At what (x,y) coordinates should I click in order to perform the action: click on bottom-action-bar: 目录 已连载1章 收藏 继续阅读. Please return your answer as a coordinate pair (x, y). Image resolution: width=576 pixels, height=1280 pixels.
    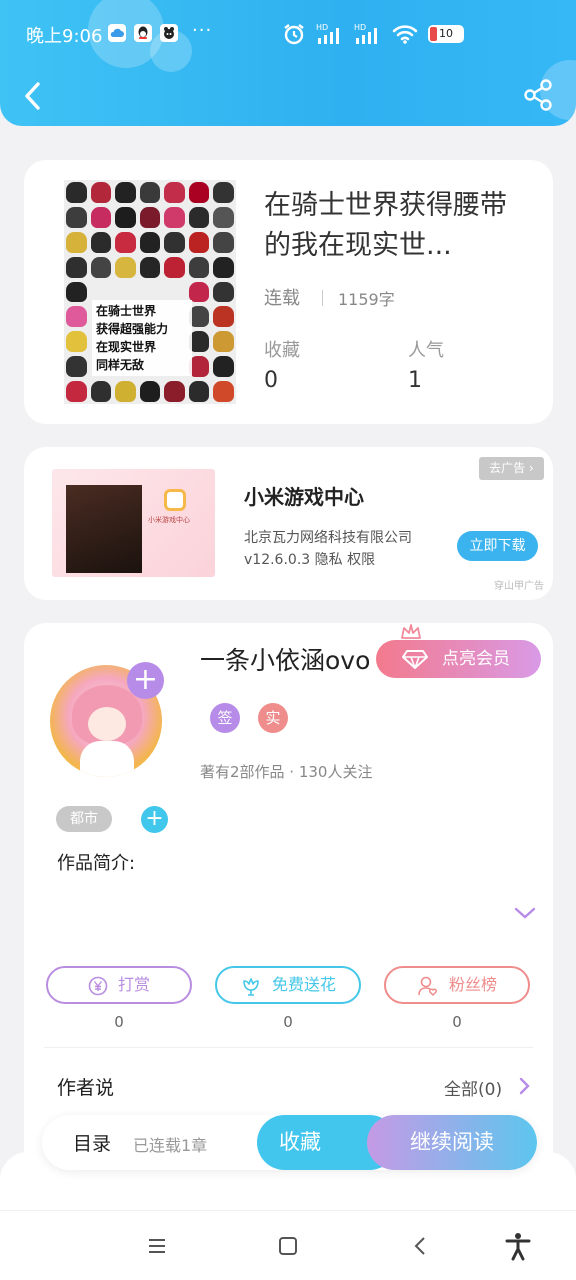
    Looking at the image, I should click on (289, 1142).